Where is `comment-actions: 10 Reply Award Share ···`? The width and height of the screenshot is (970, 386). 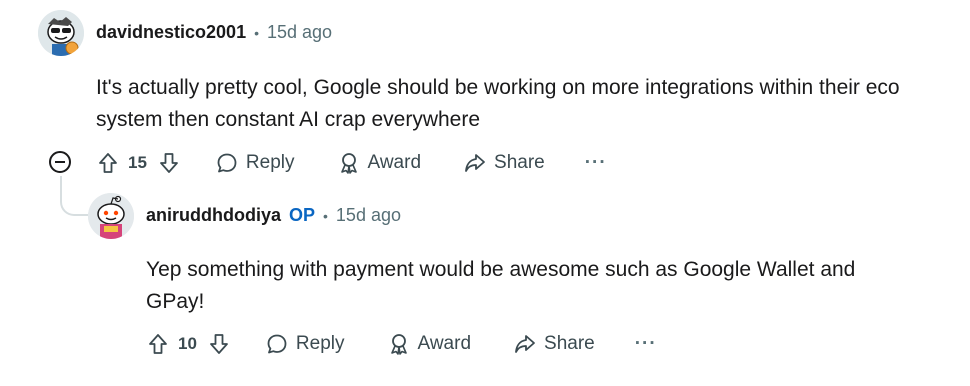
comment-actions: 10 Reply Award Share ··· is located at coordinates (401, 344).